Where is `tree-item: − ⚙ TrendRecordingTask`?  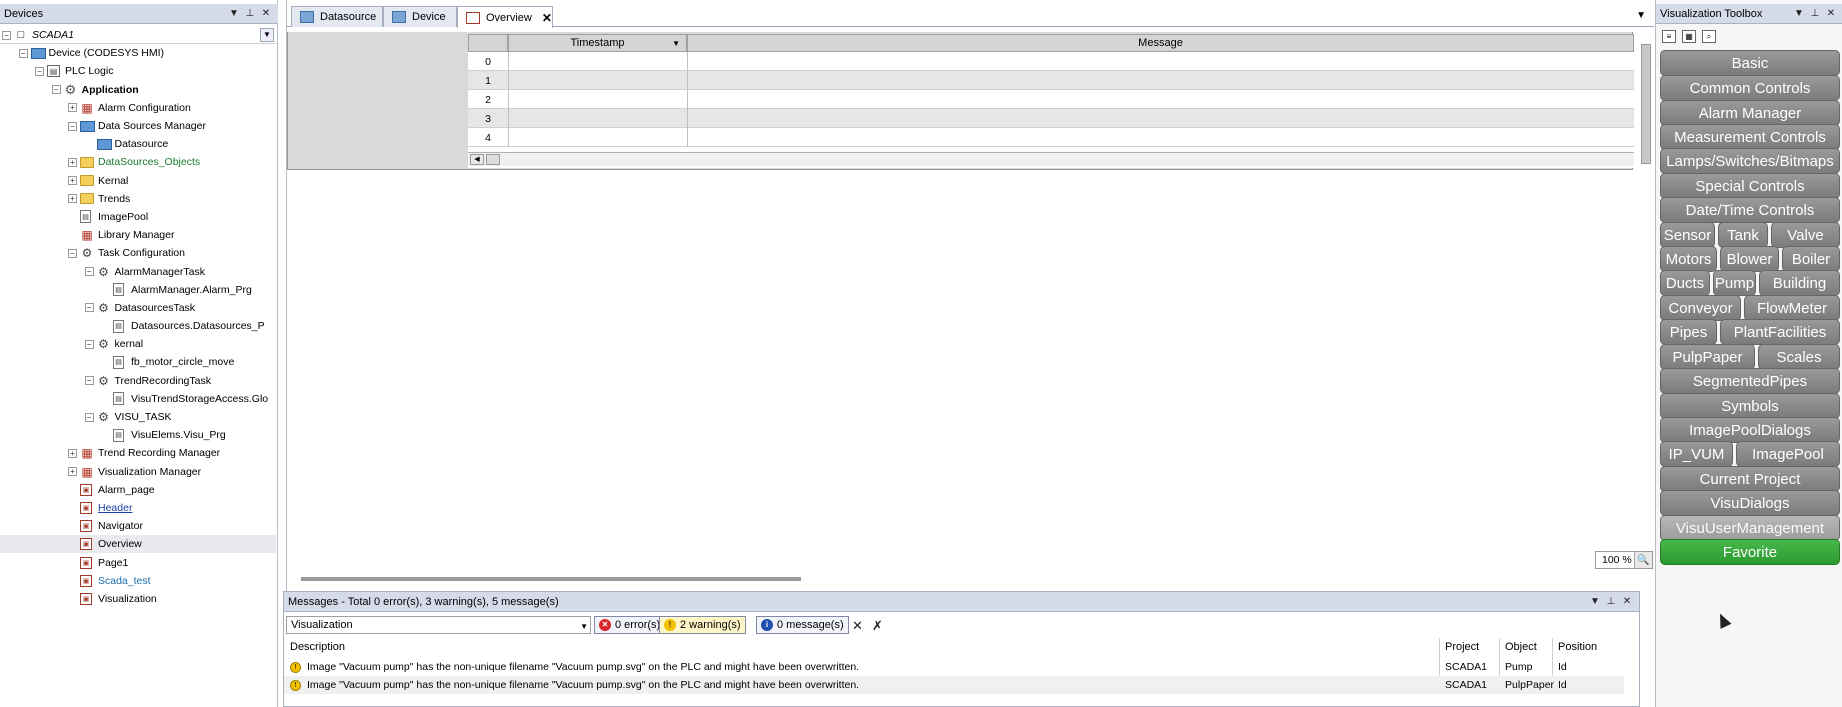 tree-item: − ⚙ TrendRecordingTask is located at coordinates (138, 381).